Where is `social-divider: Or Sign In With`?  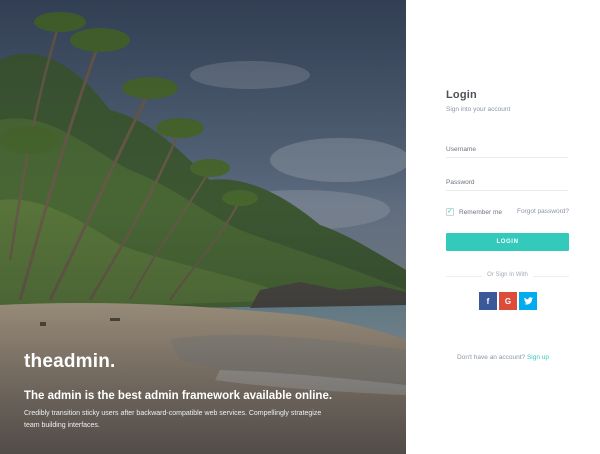 social-divider: Or Sign In With is located at coordinates (507, 276).